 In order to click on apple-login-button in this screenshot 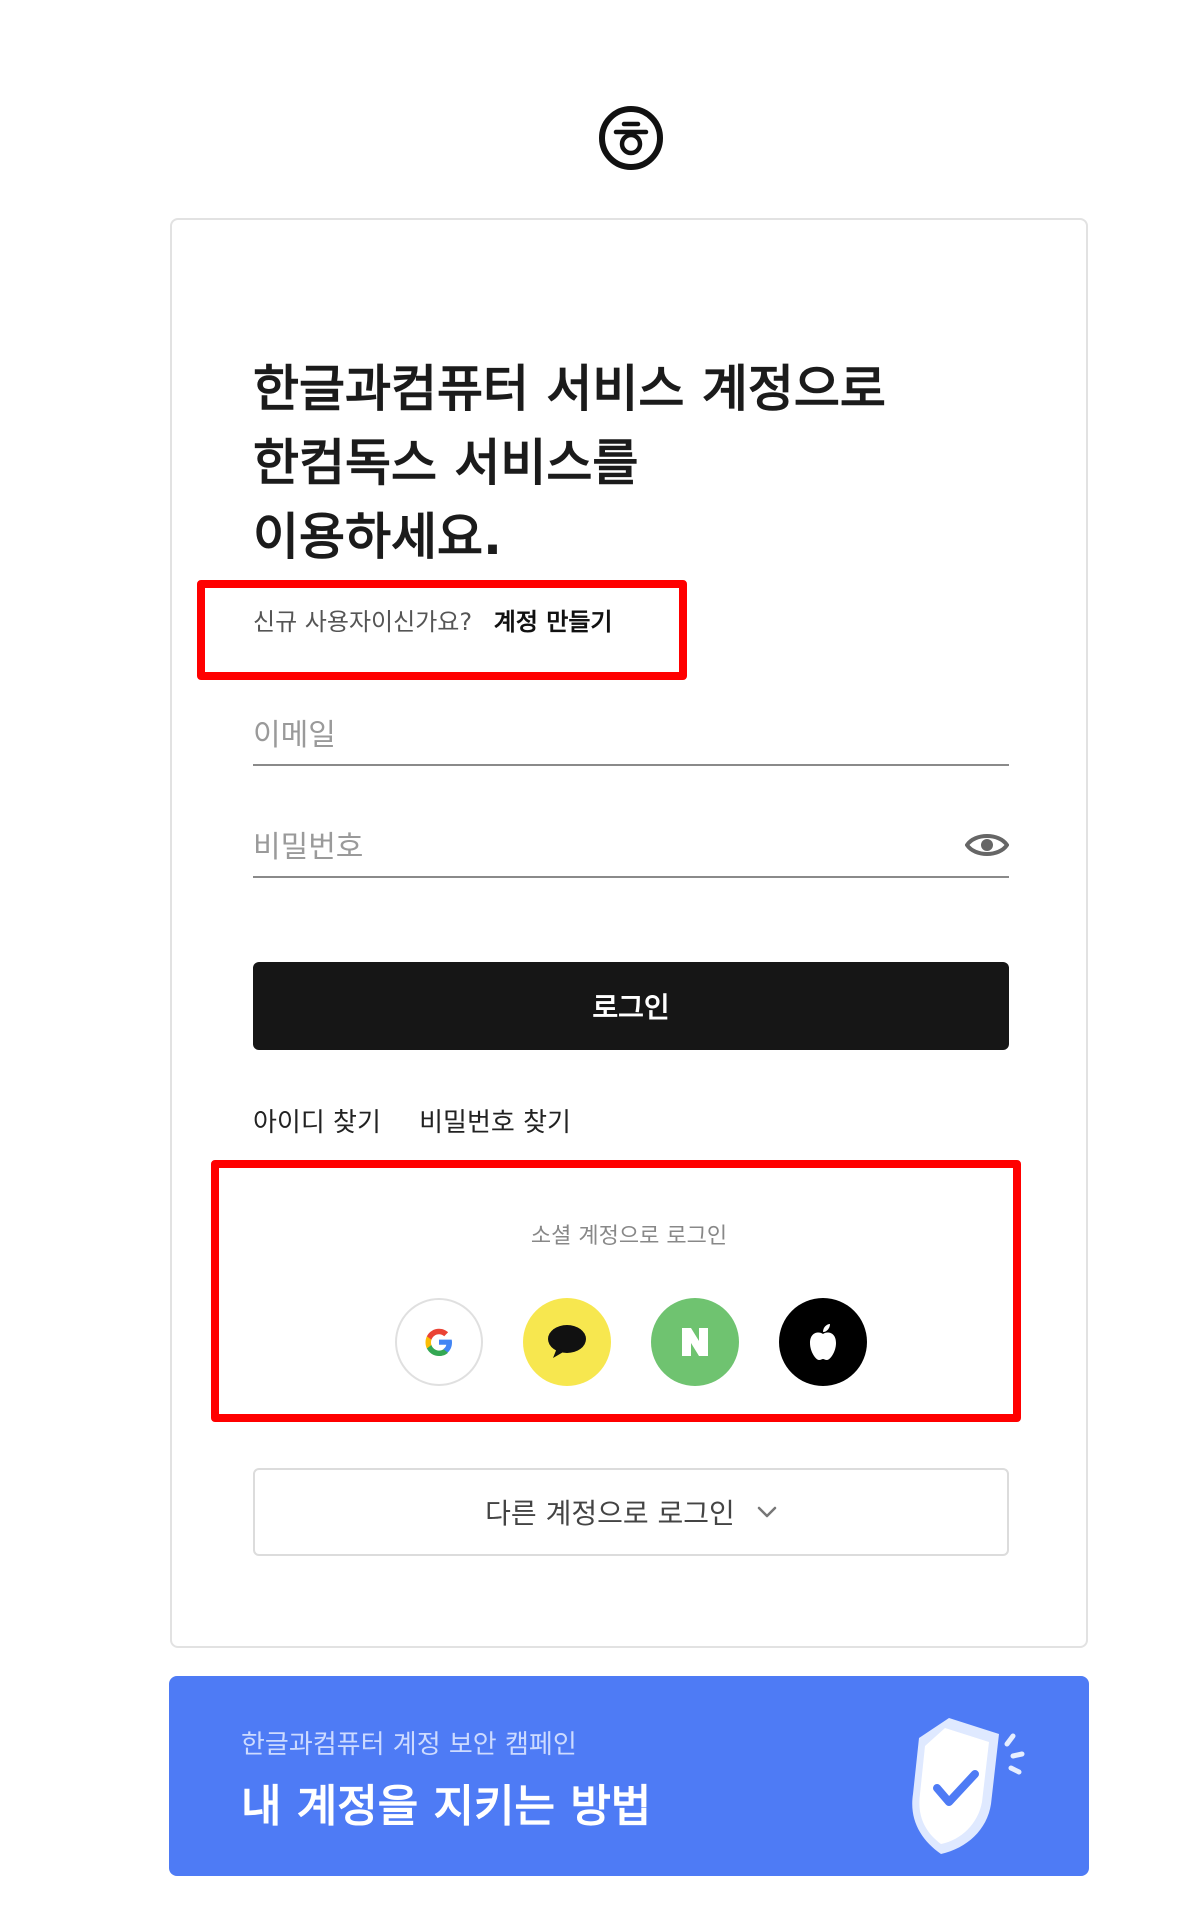, I will do `click(823, 1342)`.